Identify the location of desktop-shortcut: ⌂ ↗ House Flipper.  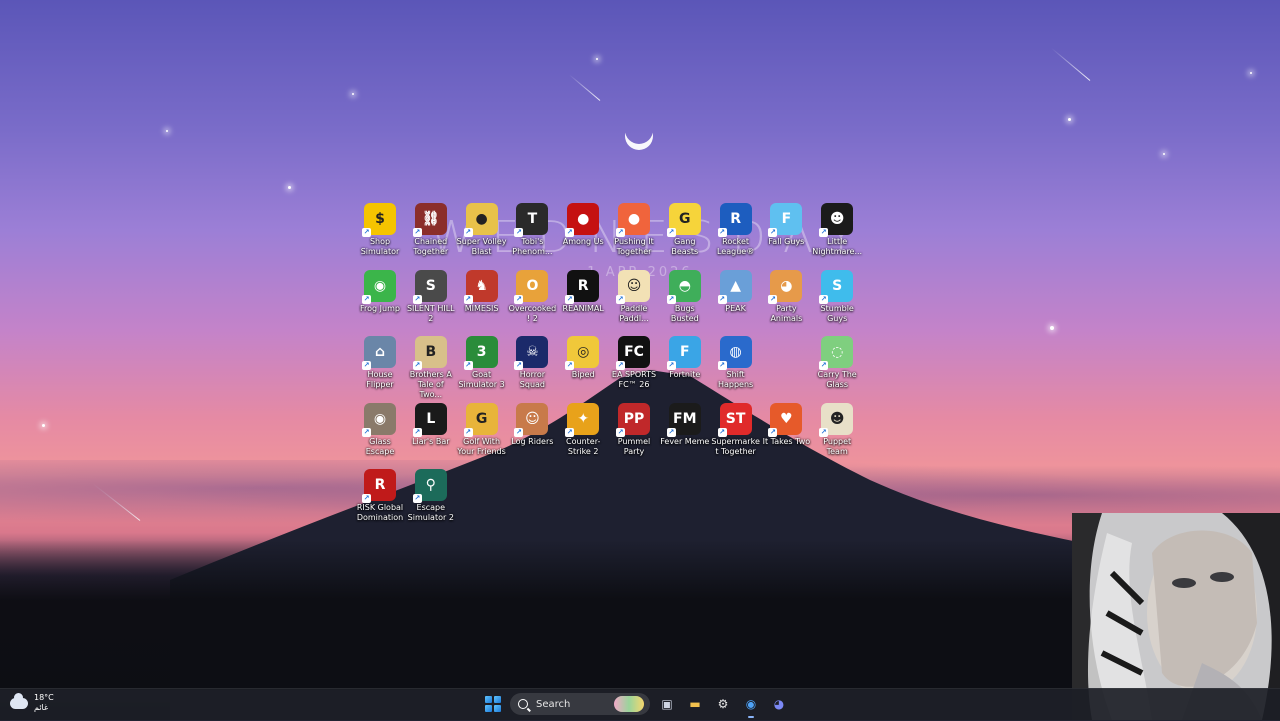
(380, 368).